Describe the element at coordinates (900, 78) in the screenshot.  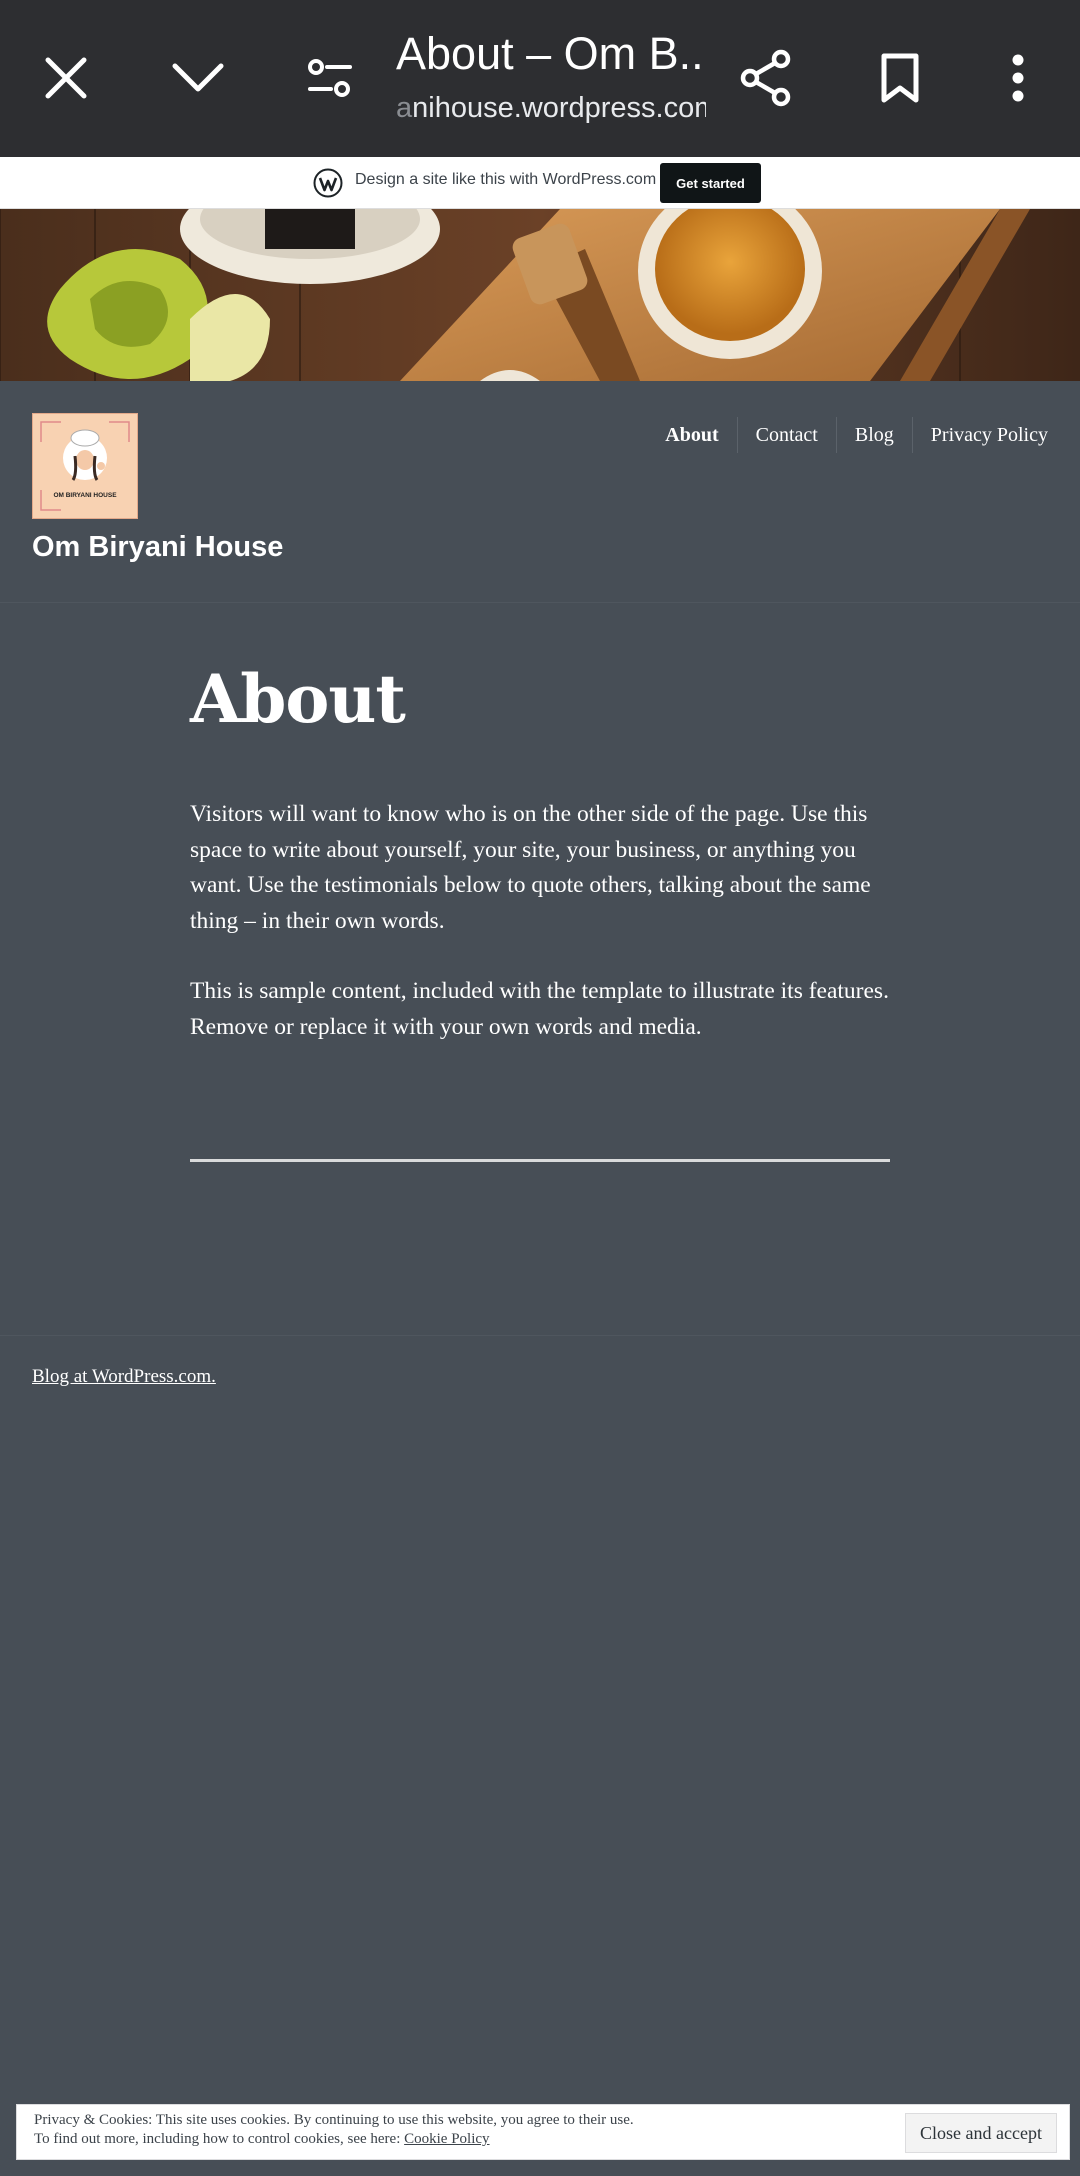
I see `bookmark-icon` at that location.